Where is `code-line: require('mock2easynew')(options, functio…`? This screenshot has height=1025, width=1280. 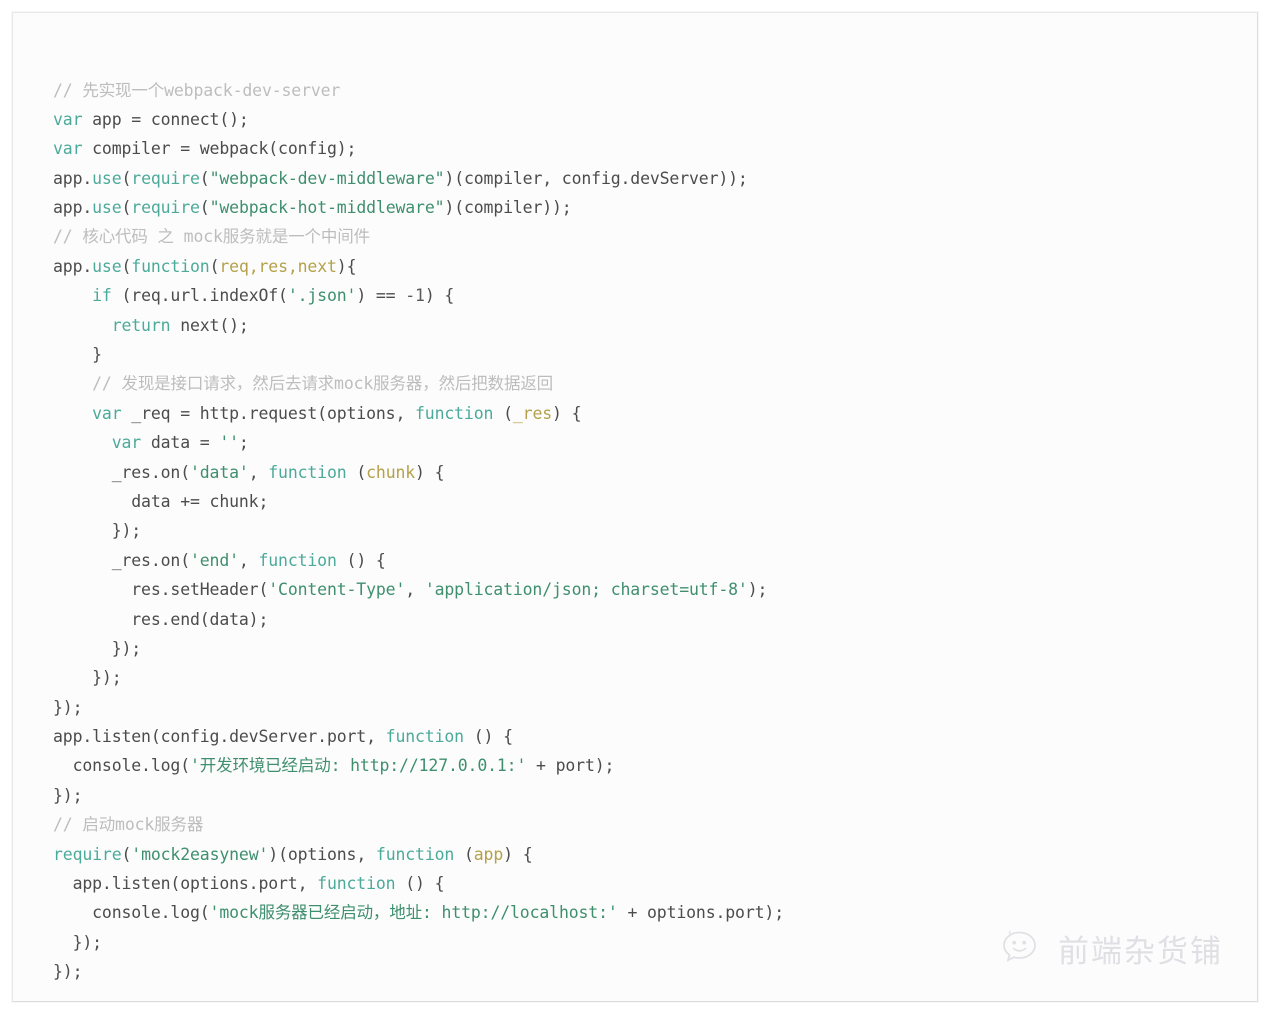
code-line: require('mock2easynew')(options, functio… is located at coordinates (651, 854).